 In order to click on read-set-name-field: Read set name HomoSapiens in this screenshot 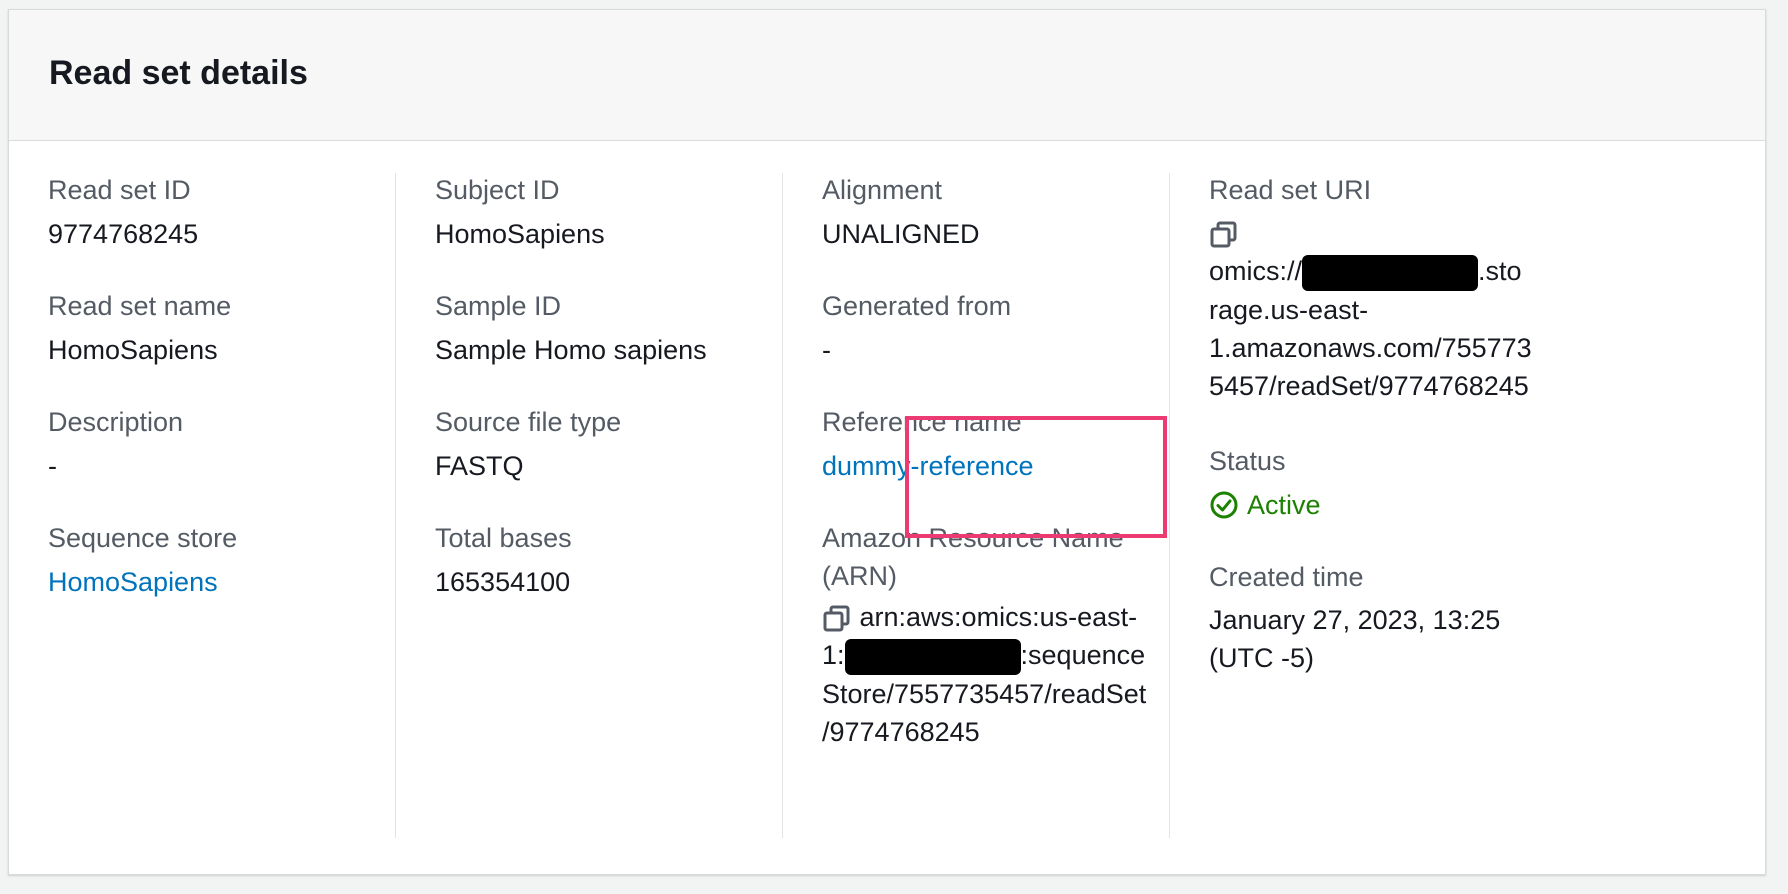, I will do `click(139, 328)`.